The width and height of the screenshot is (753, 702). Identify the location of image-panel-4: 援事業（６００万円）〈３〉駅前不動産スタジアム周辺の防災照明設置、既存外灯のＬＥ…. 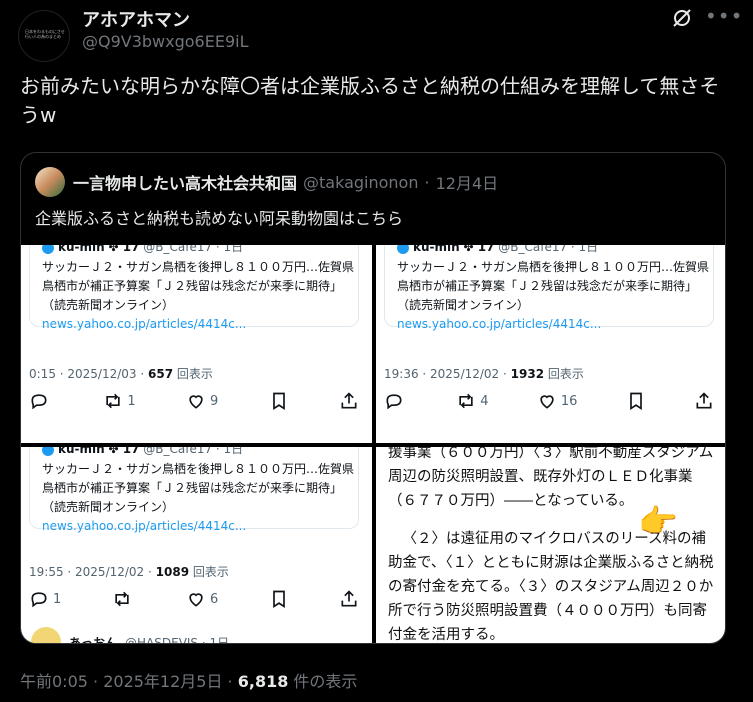
(550, 545).